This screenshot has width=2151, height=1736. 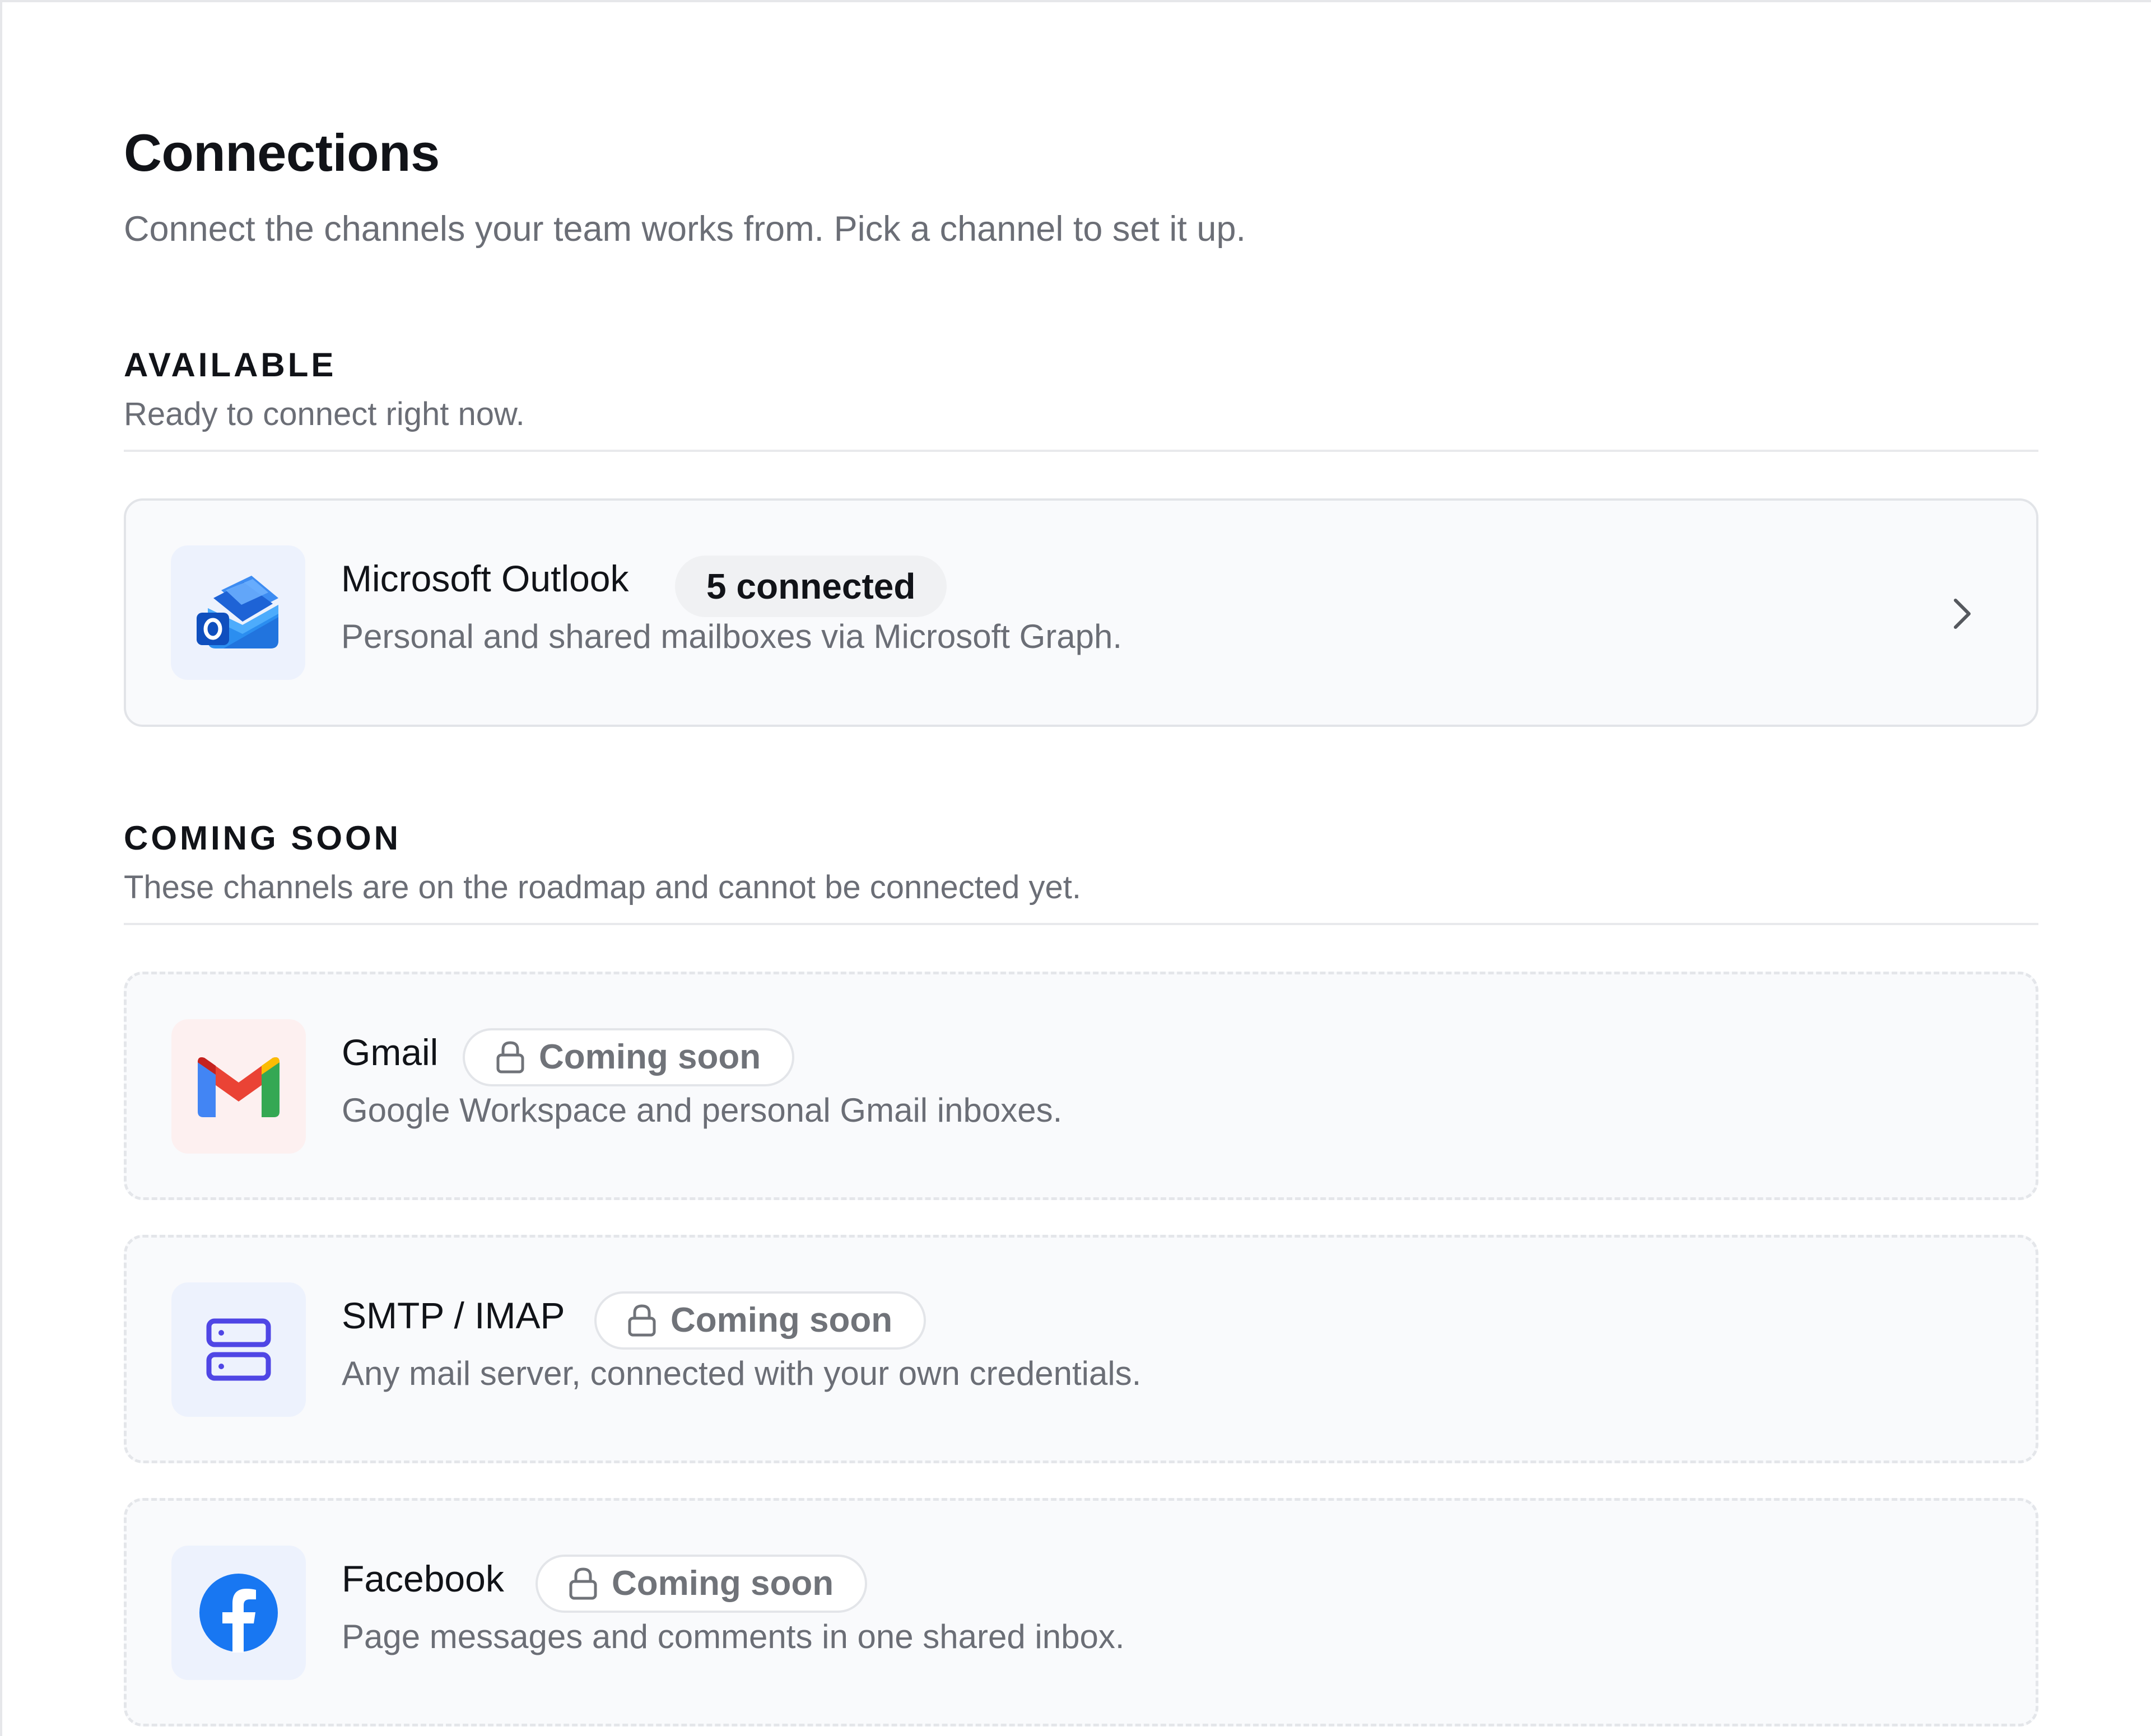 I want to click on coming-soon-divider, so click(x=1081, y=924).